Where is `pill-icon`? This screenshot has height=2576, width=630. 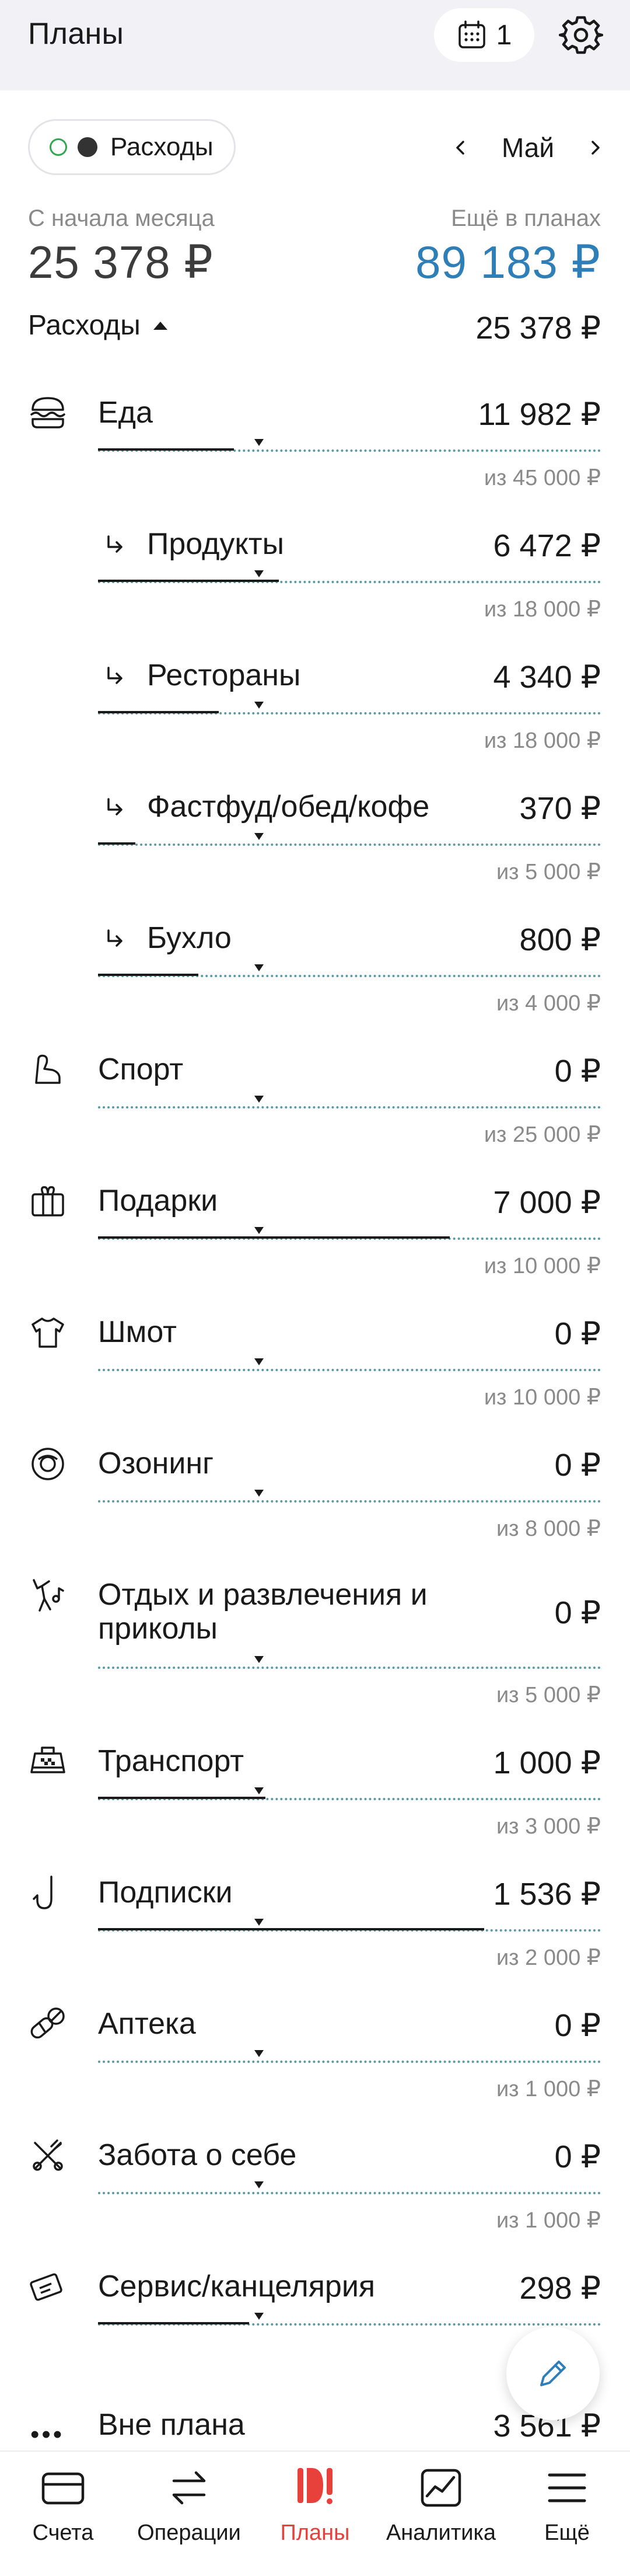
pill-icon is located at coordinates (48, 2023).